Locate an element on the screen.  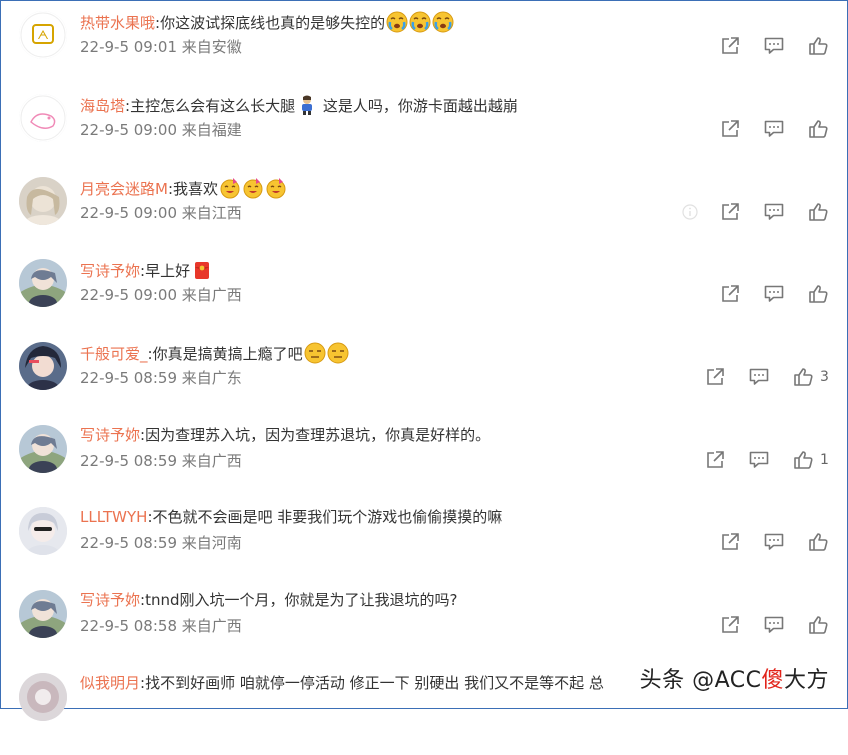
comment-text: :找不到好画师 咱就停一停活动 修正一下 别硬出 我们又不是等不起 总 is located at coordinates (372, 683).